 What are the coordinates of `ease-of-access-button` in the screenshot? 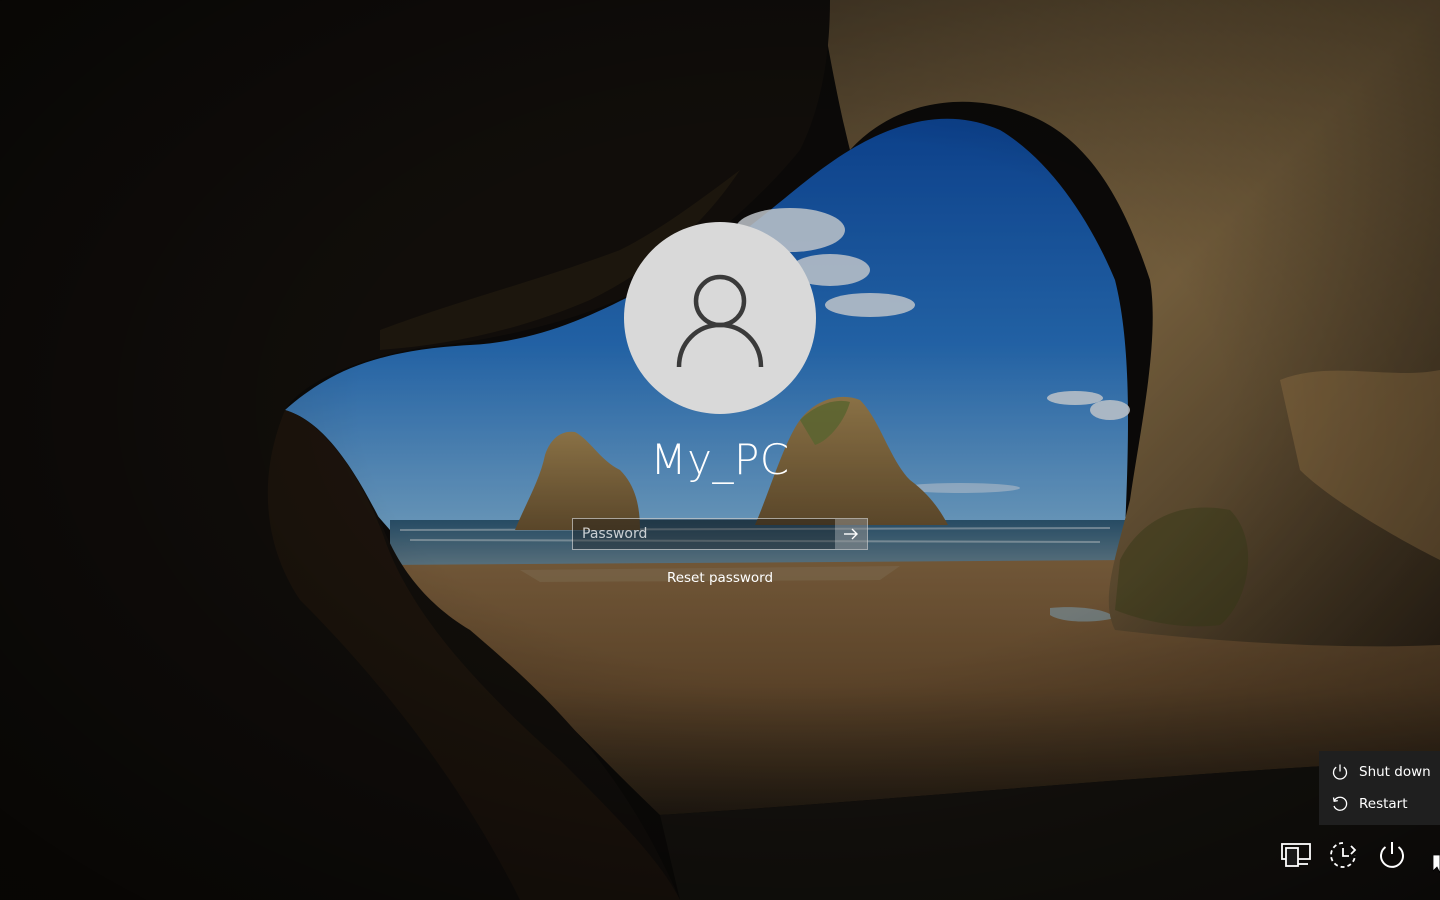 It's located at (1343, 855).